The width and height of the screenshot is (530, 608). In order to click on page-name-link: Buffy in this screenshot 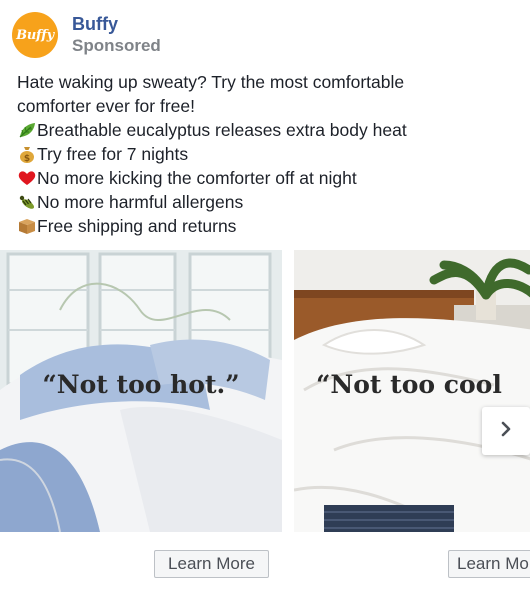, I will do `click(116, 24)`.